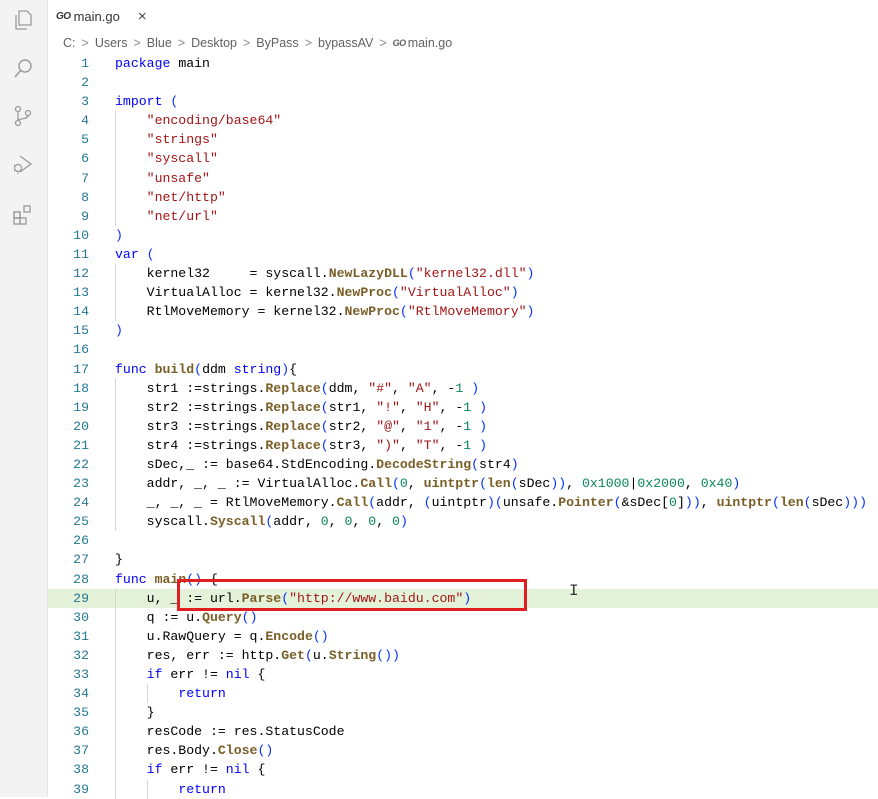 This screenshot has width=878, height=799. Describe the element at coordinates (85, 83) in the screenshot. I see `line-number: 2` at that location.